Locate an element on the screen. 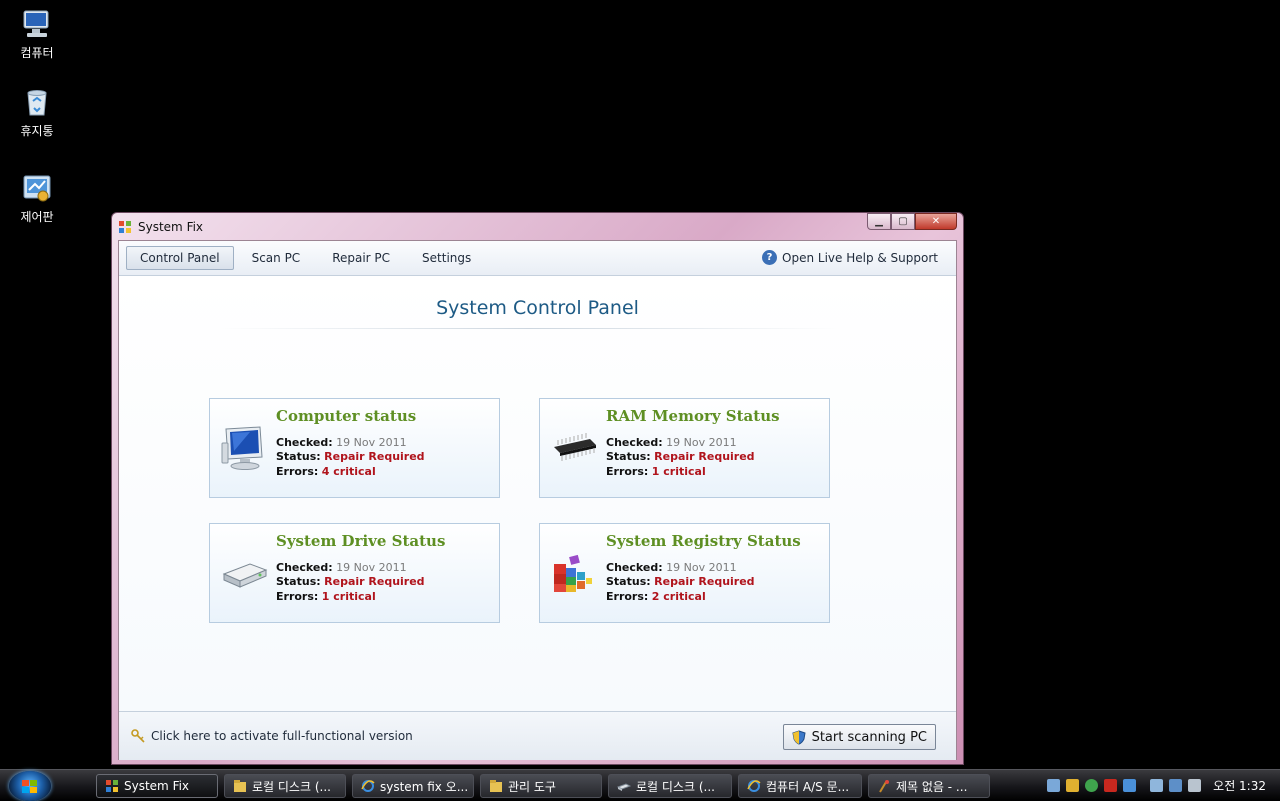 The image size is (1280, 801). desktop-icon-control-panel: 제어판 is located at coordinates (37, 198).